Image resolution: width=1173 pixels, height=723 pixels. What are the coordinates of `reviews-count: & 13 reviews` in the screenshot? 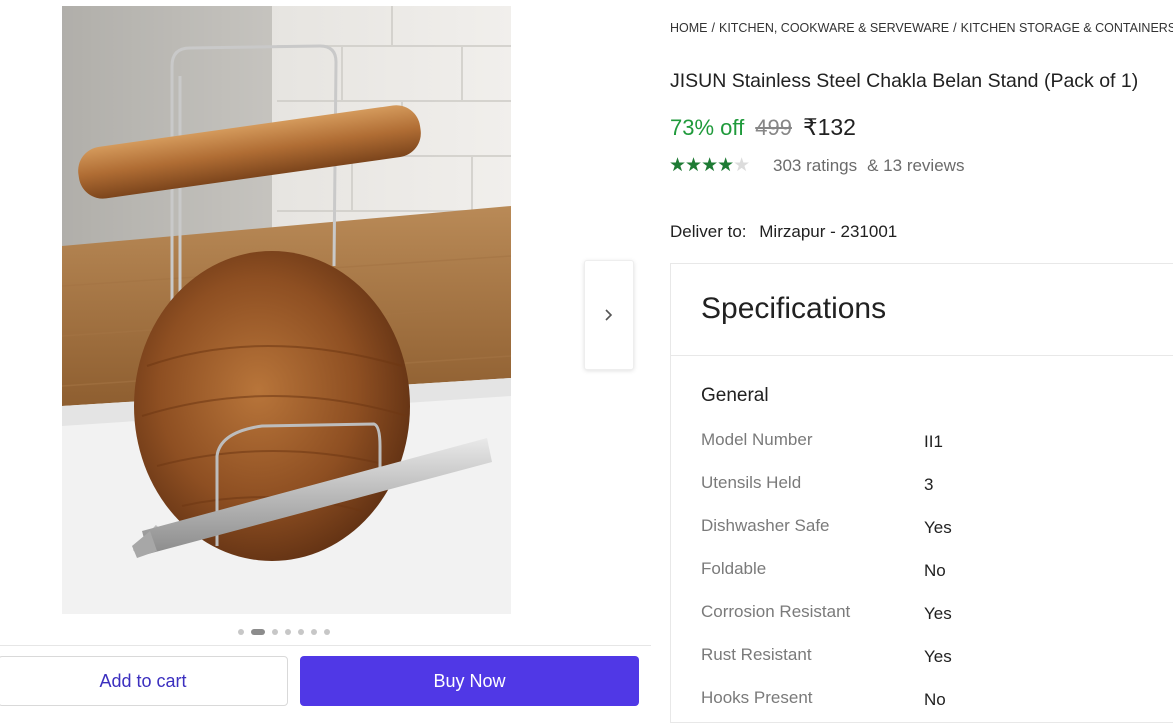 It's located at (915, 166).